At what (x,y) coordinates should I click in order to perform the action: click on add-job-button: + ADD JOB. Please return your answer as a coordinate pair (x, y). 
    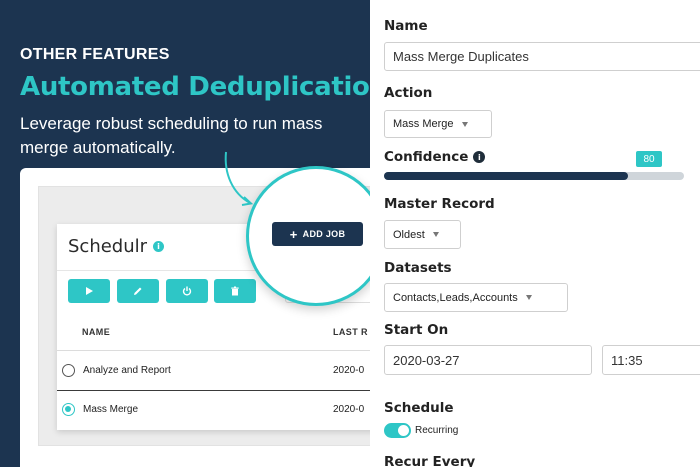
    Looking at the image, I should click on (317, 234).